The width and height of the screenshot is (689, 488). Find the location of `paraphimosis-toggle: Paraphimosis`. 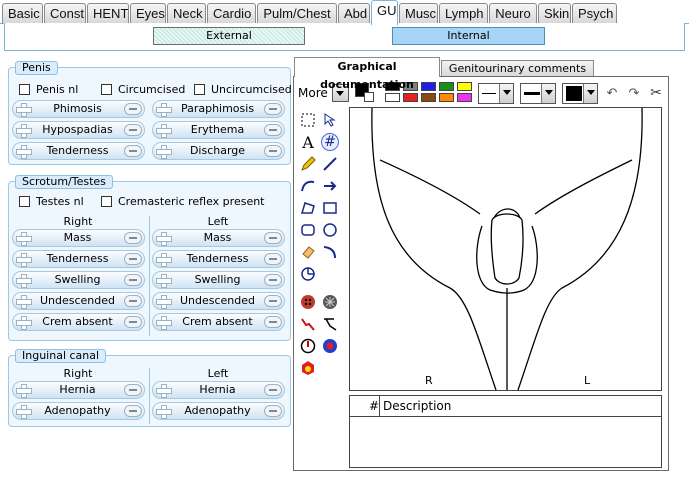

paraphimosis-toggle: Paraphimosis is located at coordinates (218, 109).